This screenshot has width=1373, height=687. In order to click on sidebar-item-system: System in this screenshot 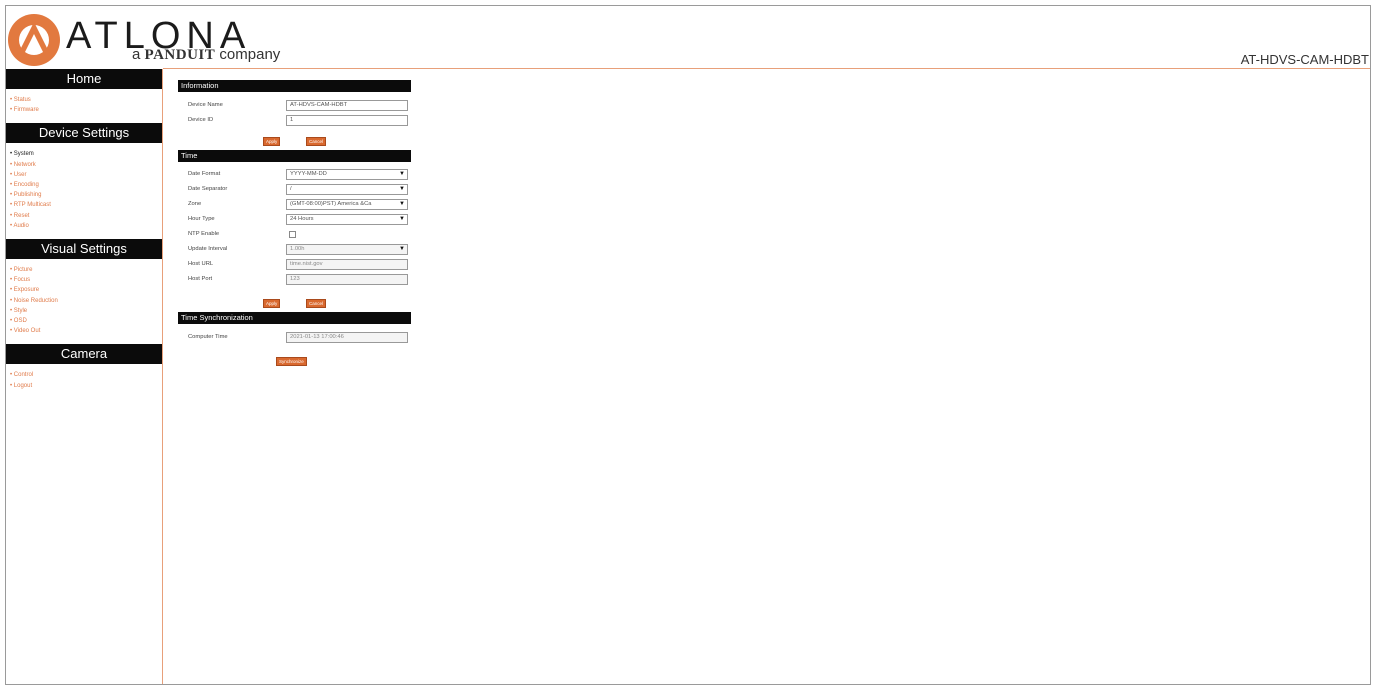, I will do `click(86, 154)`.